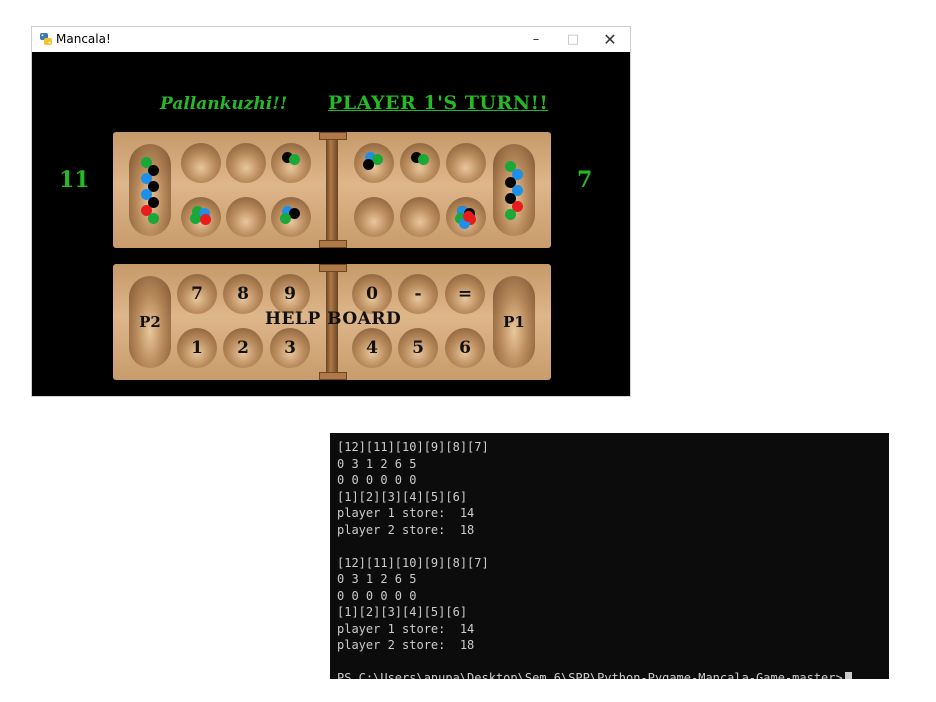 This screenshot has height=702, width=936. What do you see at coordinates (536, 39) in the screenshot?
I see `minimize-button: –` at bounding box center [536, 39].